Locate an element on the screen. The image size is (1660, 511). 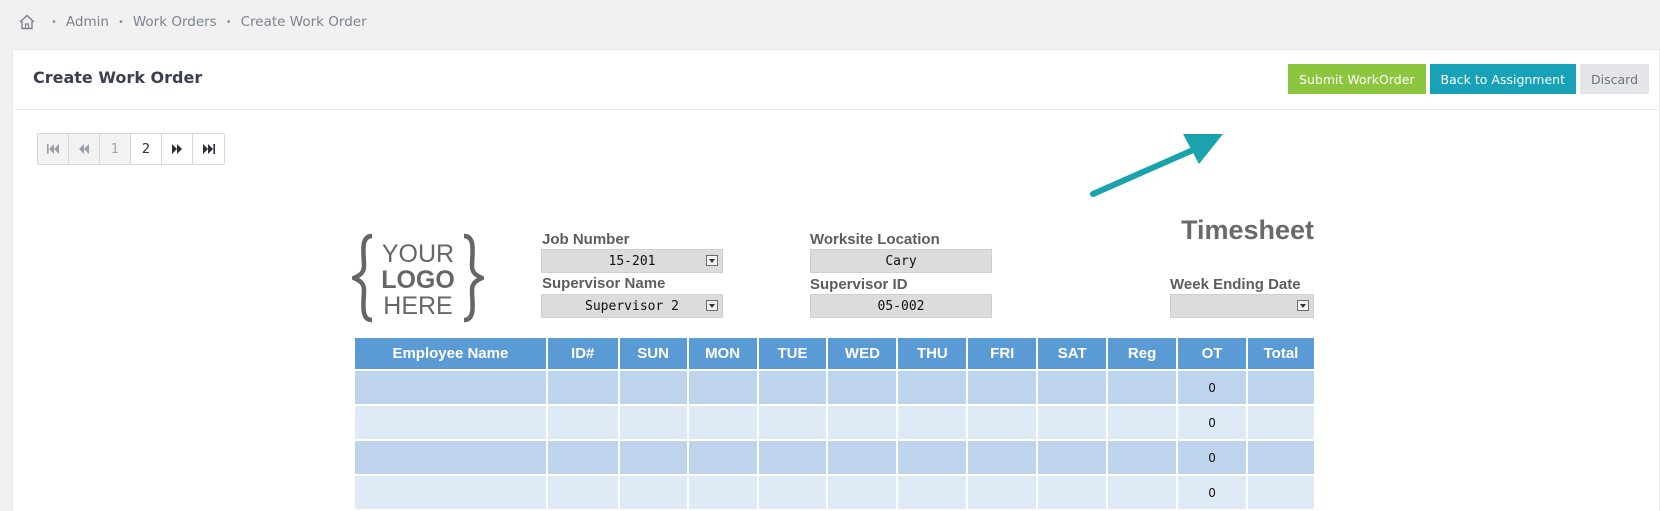
column-header-mon: MON is located at coordinates (722, 353).